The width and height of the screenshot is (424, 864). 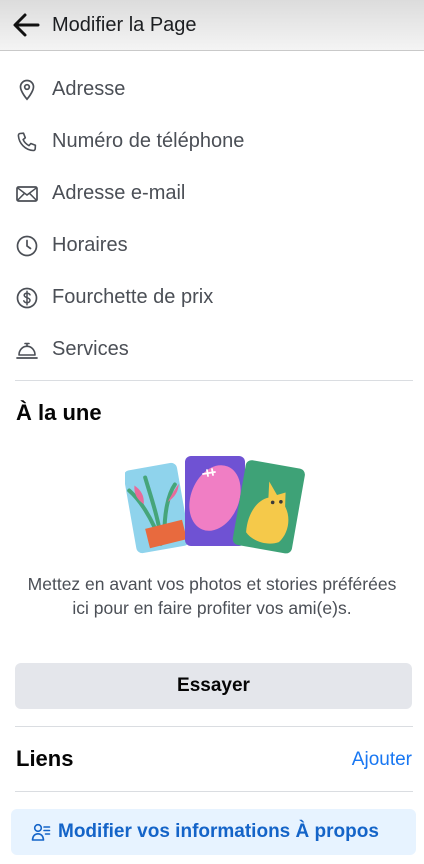 What do you see at coordinates (59, 412) in the screenshot?
I see `featured-title: À la une` at bounding box center [59, 412].